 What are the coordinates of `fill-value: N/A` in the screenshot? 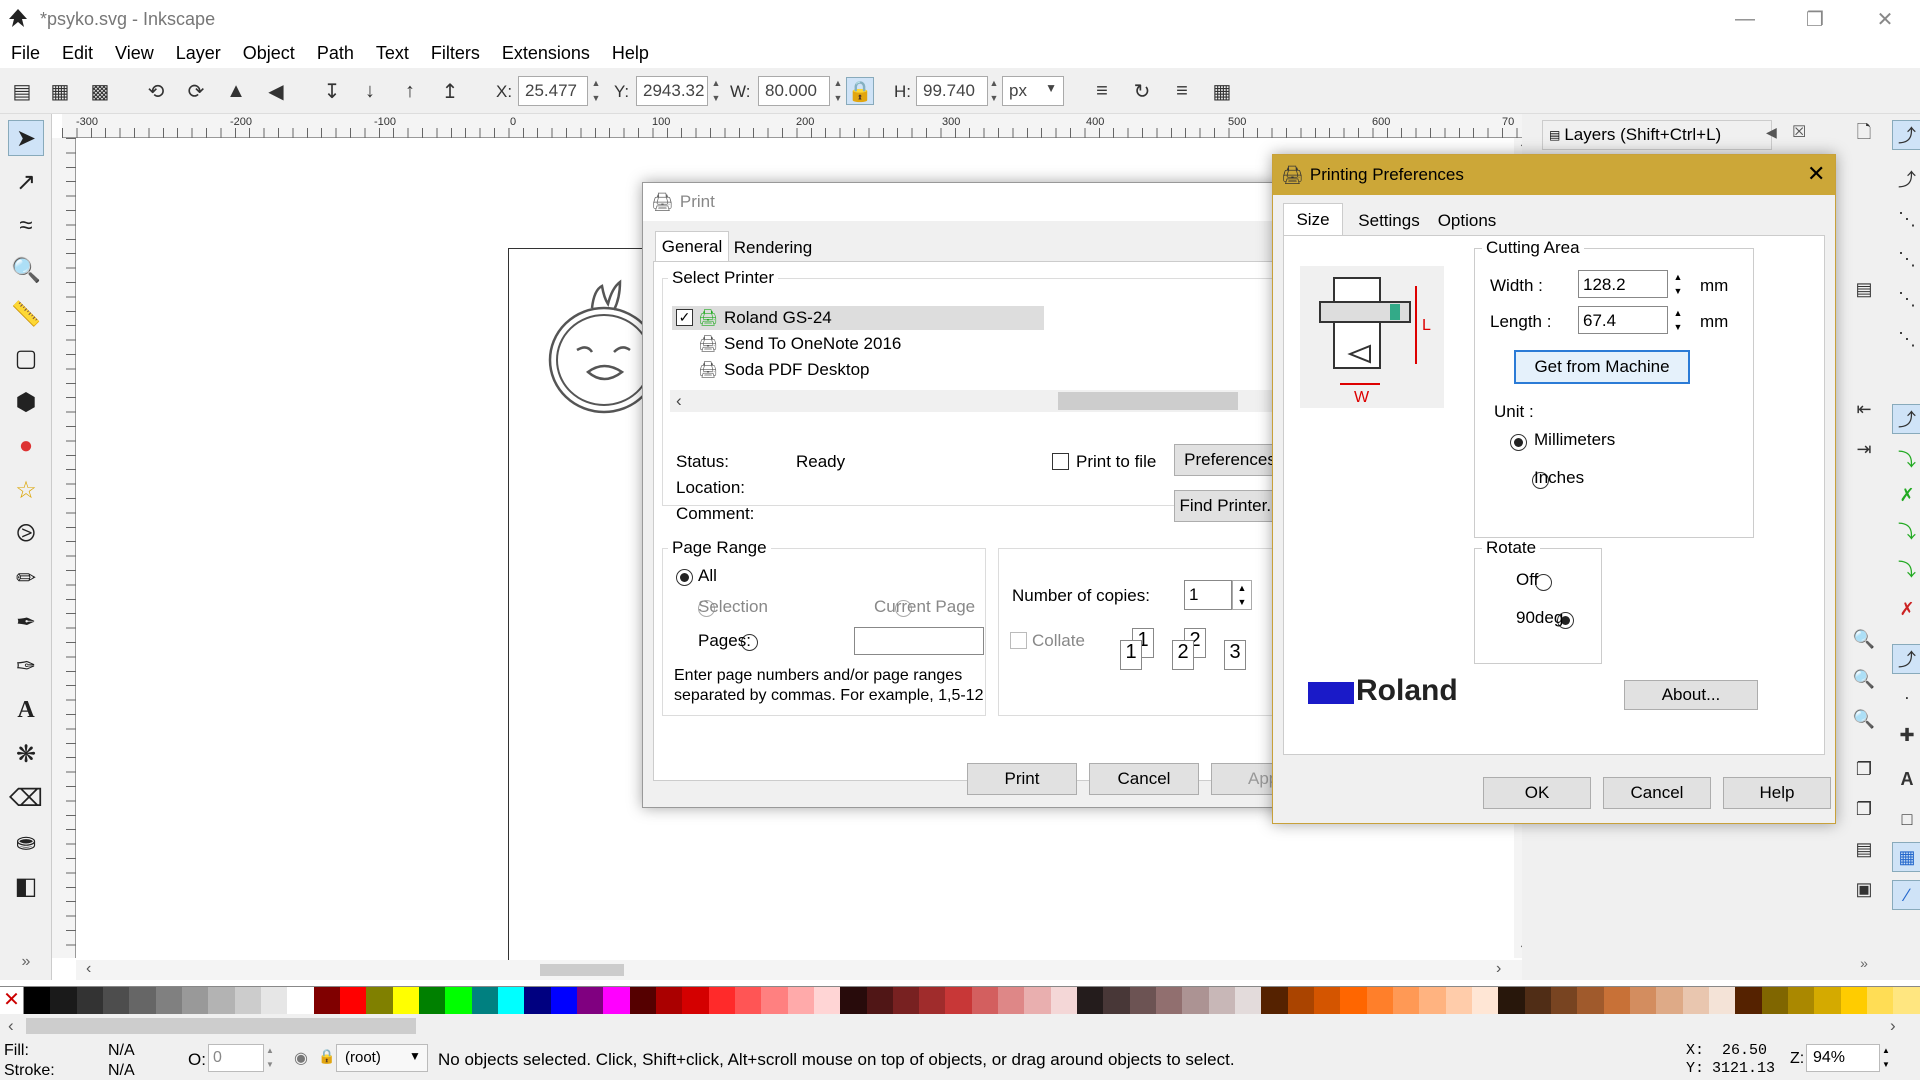 It's located at (121, 1051).